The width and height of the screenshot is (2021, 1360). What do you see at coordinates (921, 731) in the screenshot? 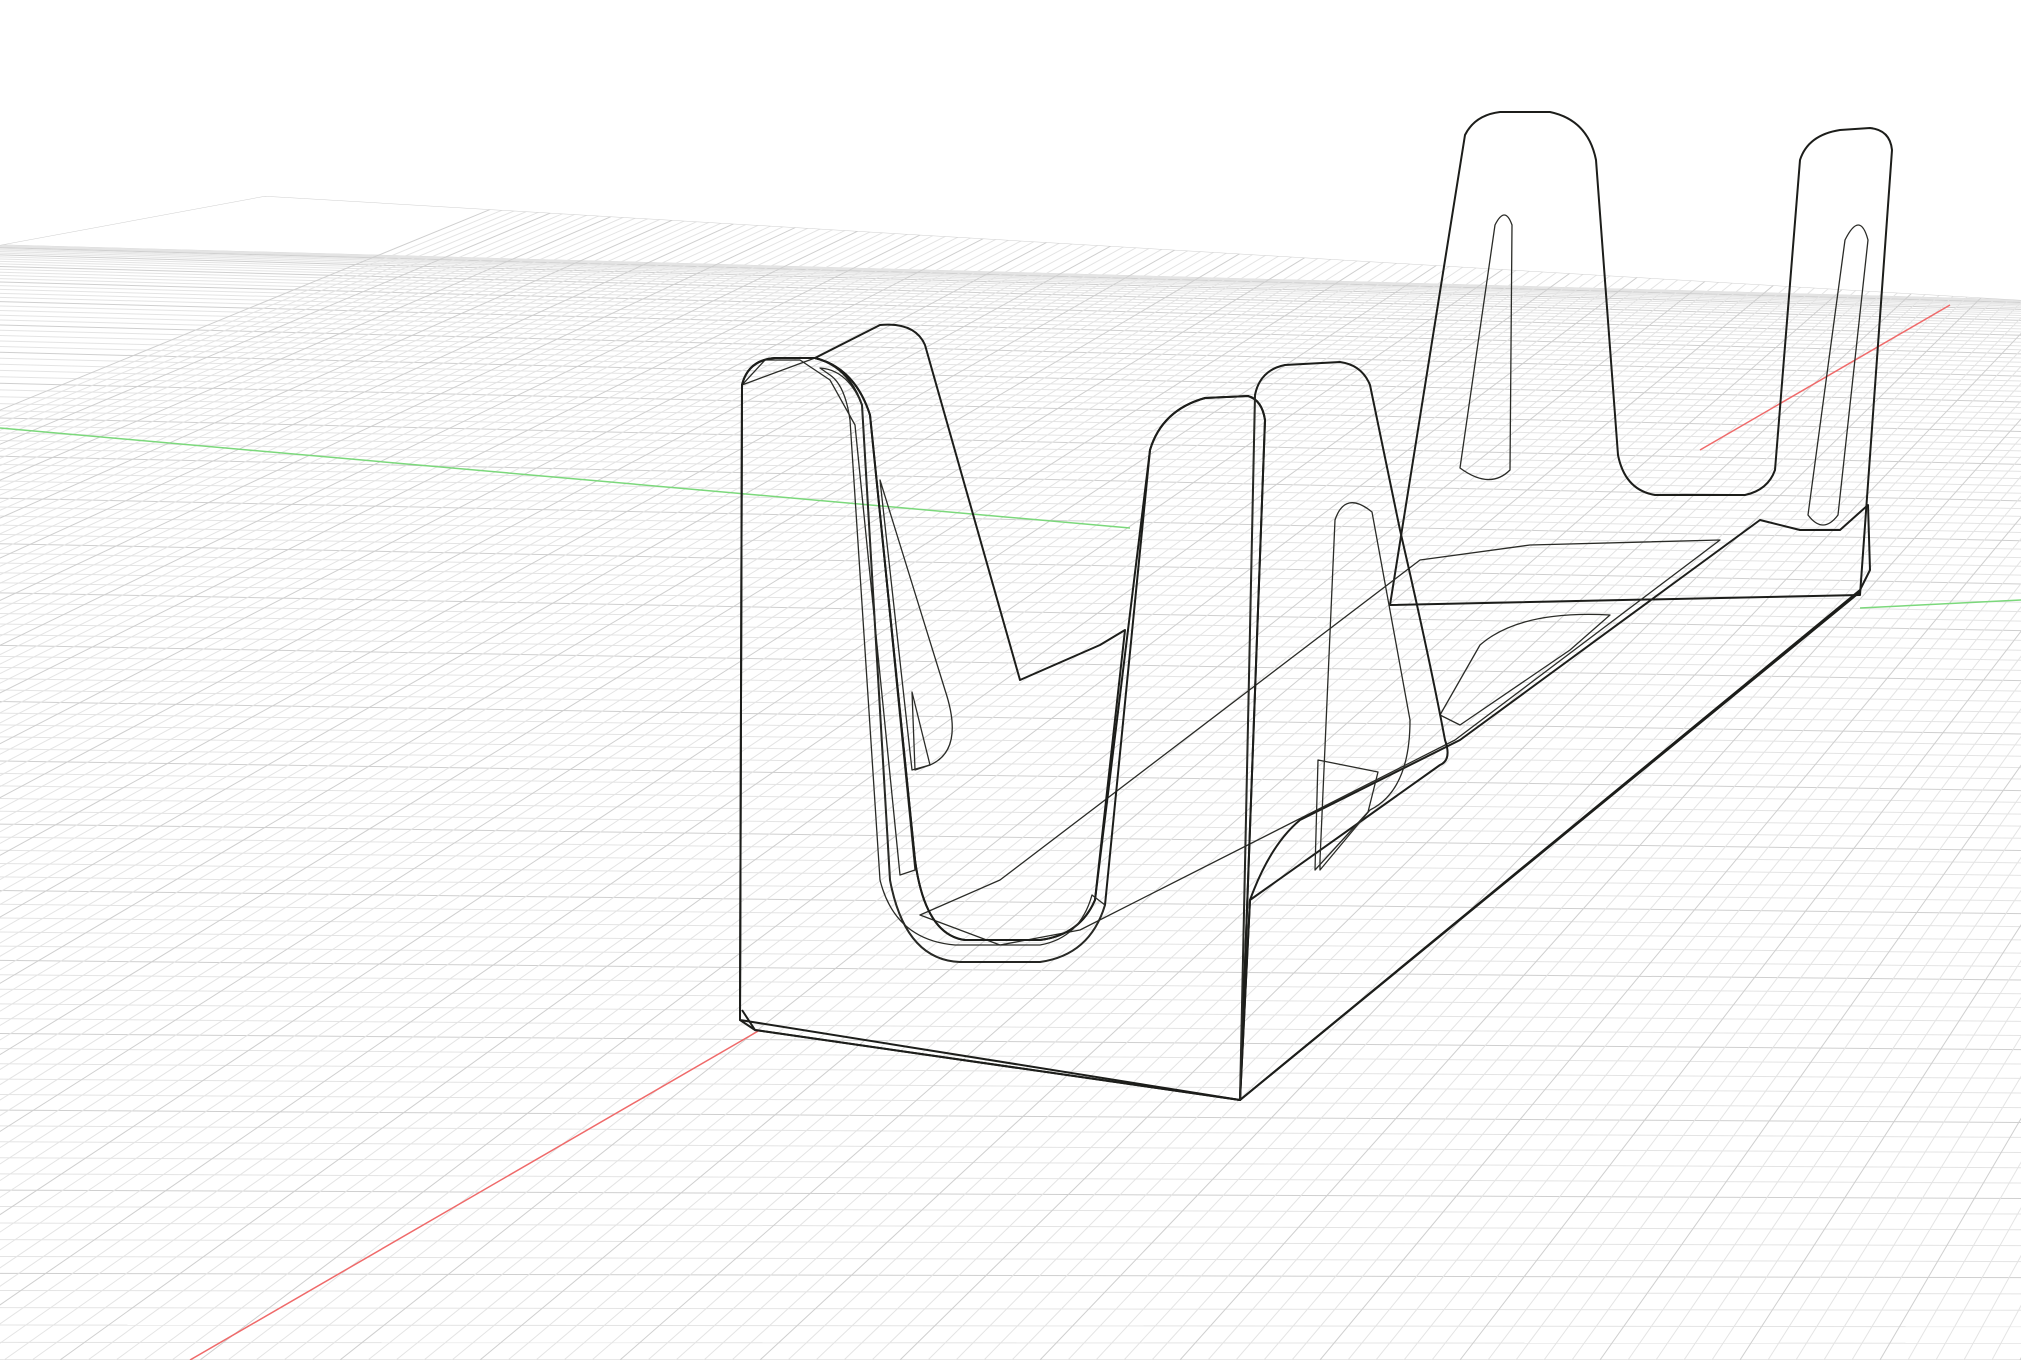
I see `front-slot-left-hole` at bounding box center [921, 731].